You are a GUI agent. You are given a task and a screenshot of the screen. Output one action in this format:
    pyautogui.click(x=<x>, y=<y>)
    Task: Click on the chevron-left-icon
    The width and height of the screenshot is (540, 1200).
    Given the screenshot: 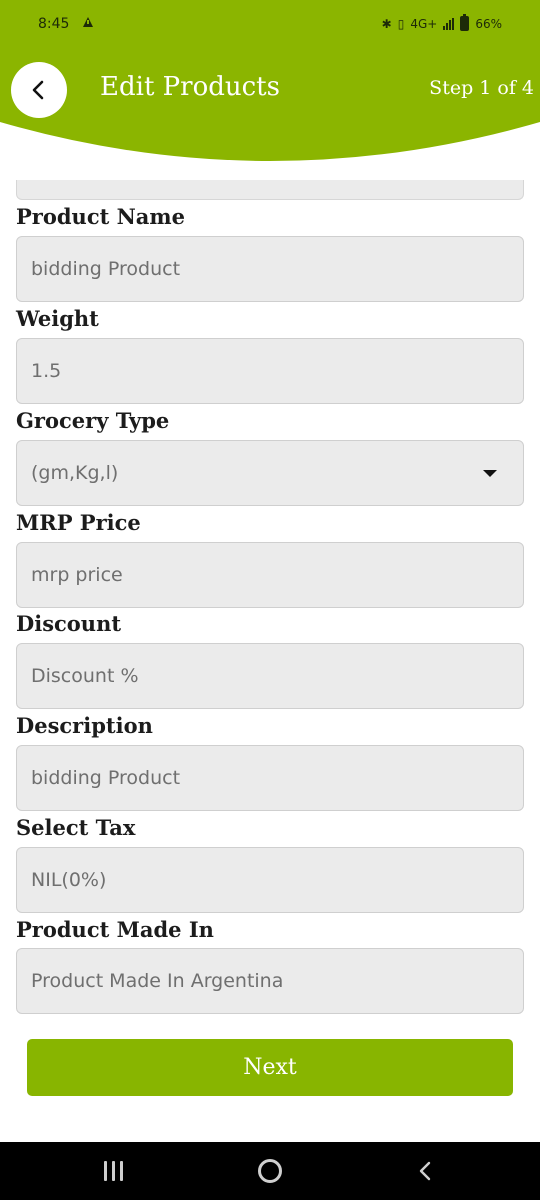 What is the action you would take?
    pyautogui.click(x=38, y=90)
    